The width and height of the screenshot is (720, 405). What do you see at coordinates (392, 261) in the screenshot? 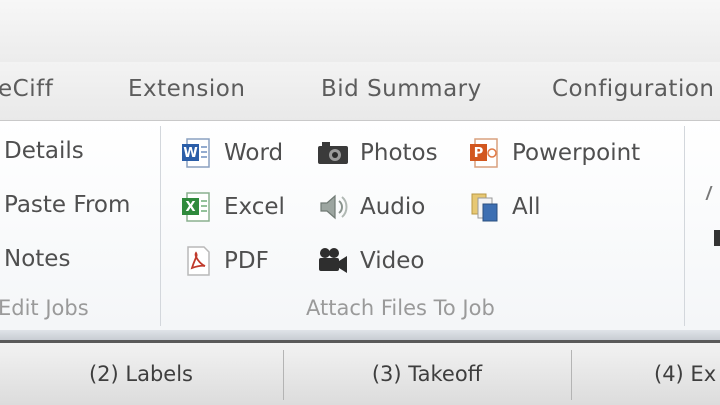
I see `video-label: Video` at bounding box center [392, 261].